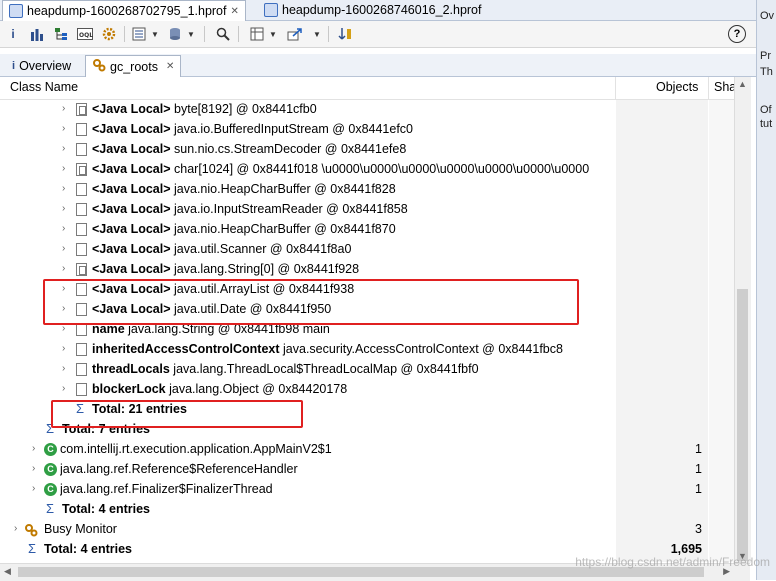  I want to click on row-label-text: Busy Monitor, so click(80, 529).